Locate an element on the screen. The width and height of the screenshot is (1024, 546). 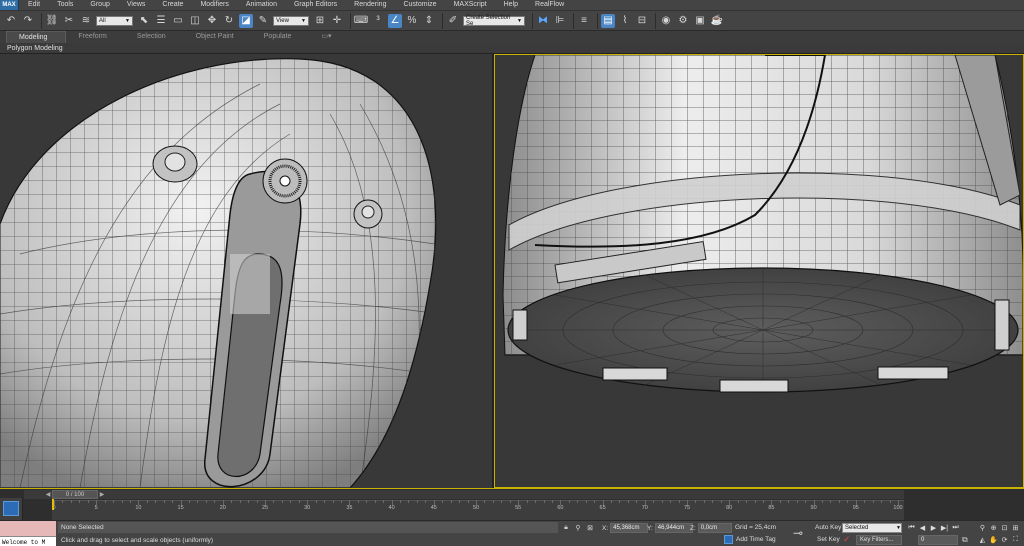
named-selection-dropdown: Create Selection Se ▼ is located at coordinates (494, 21).